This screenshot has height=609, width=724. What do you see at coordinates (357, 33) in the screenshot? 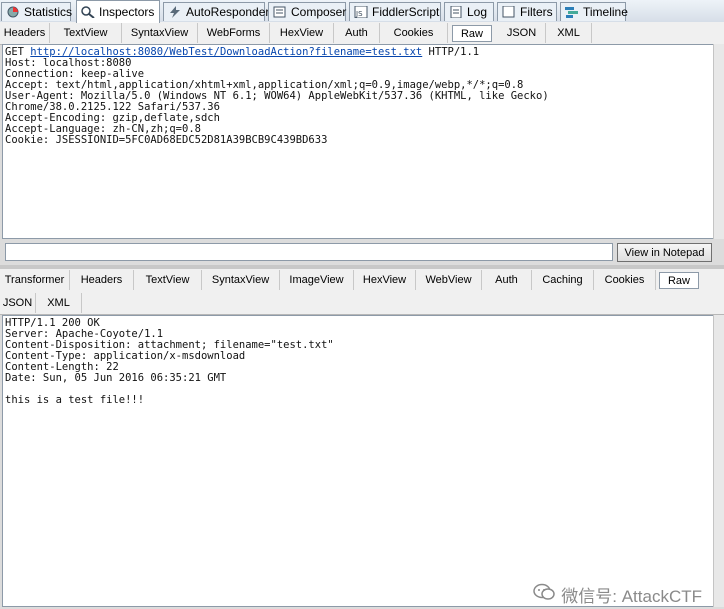
I see `request-tab-auth: Auth` at bounding box center [357, 33].